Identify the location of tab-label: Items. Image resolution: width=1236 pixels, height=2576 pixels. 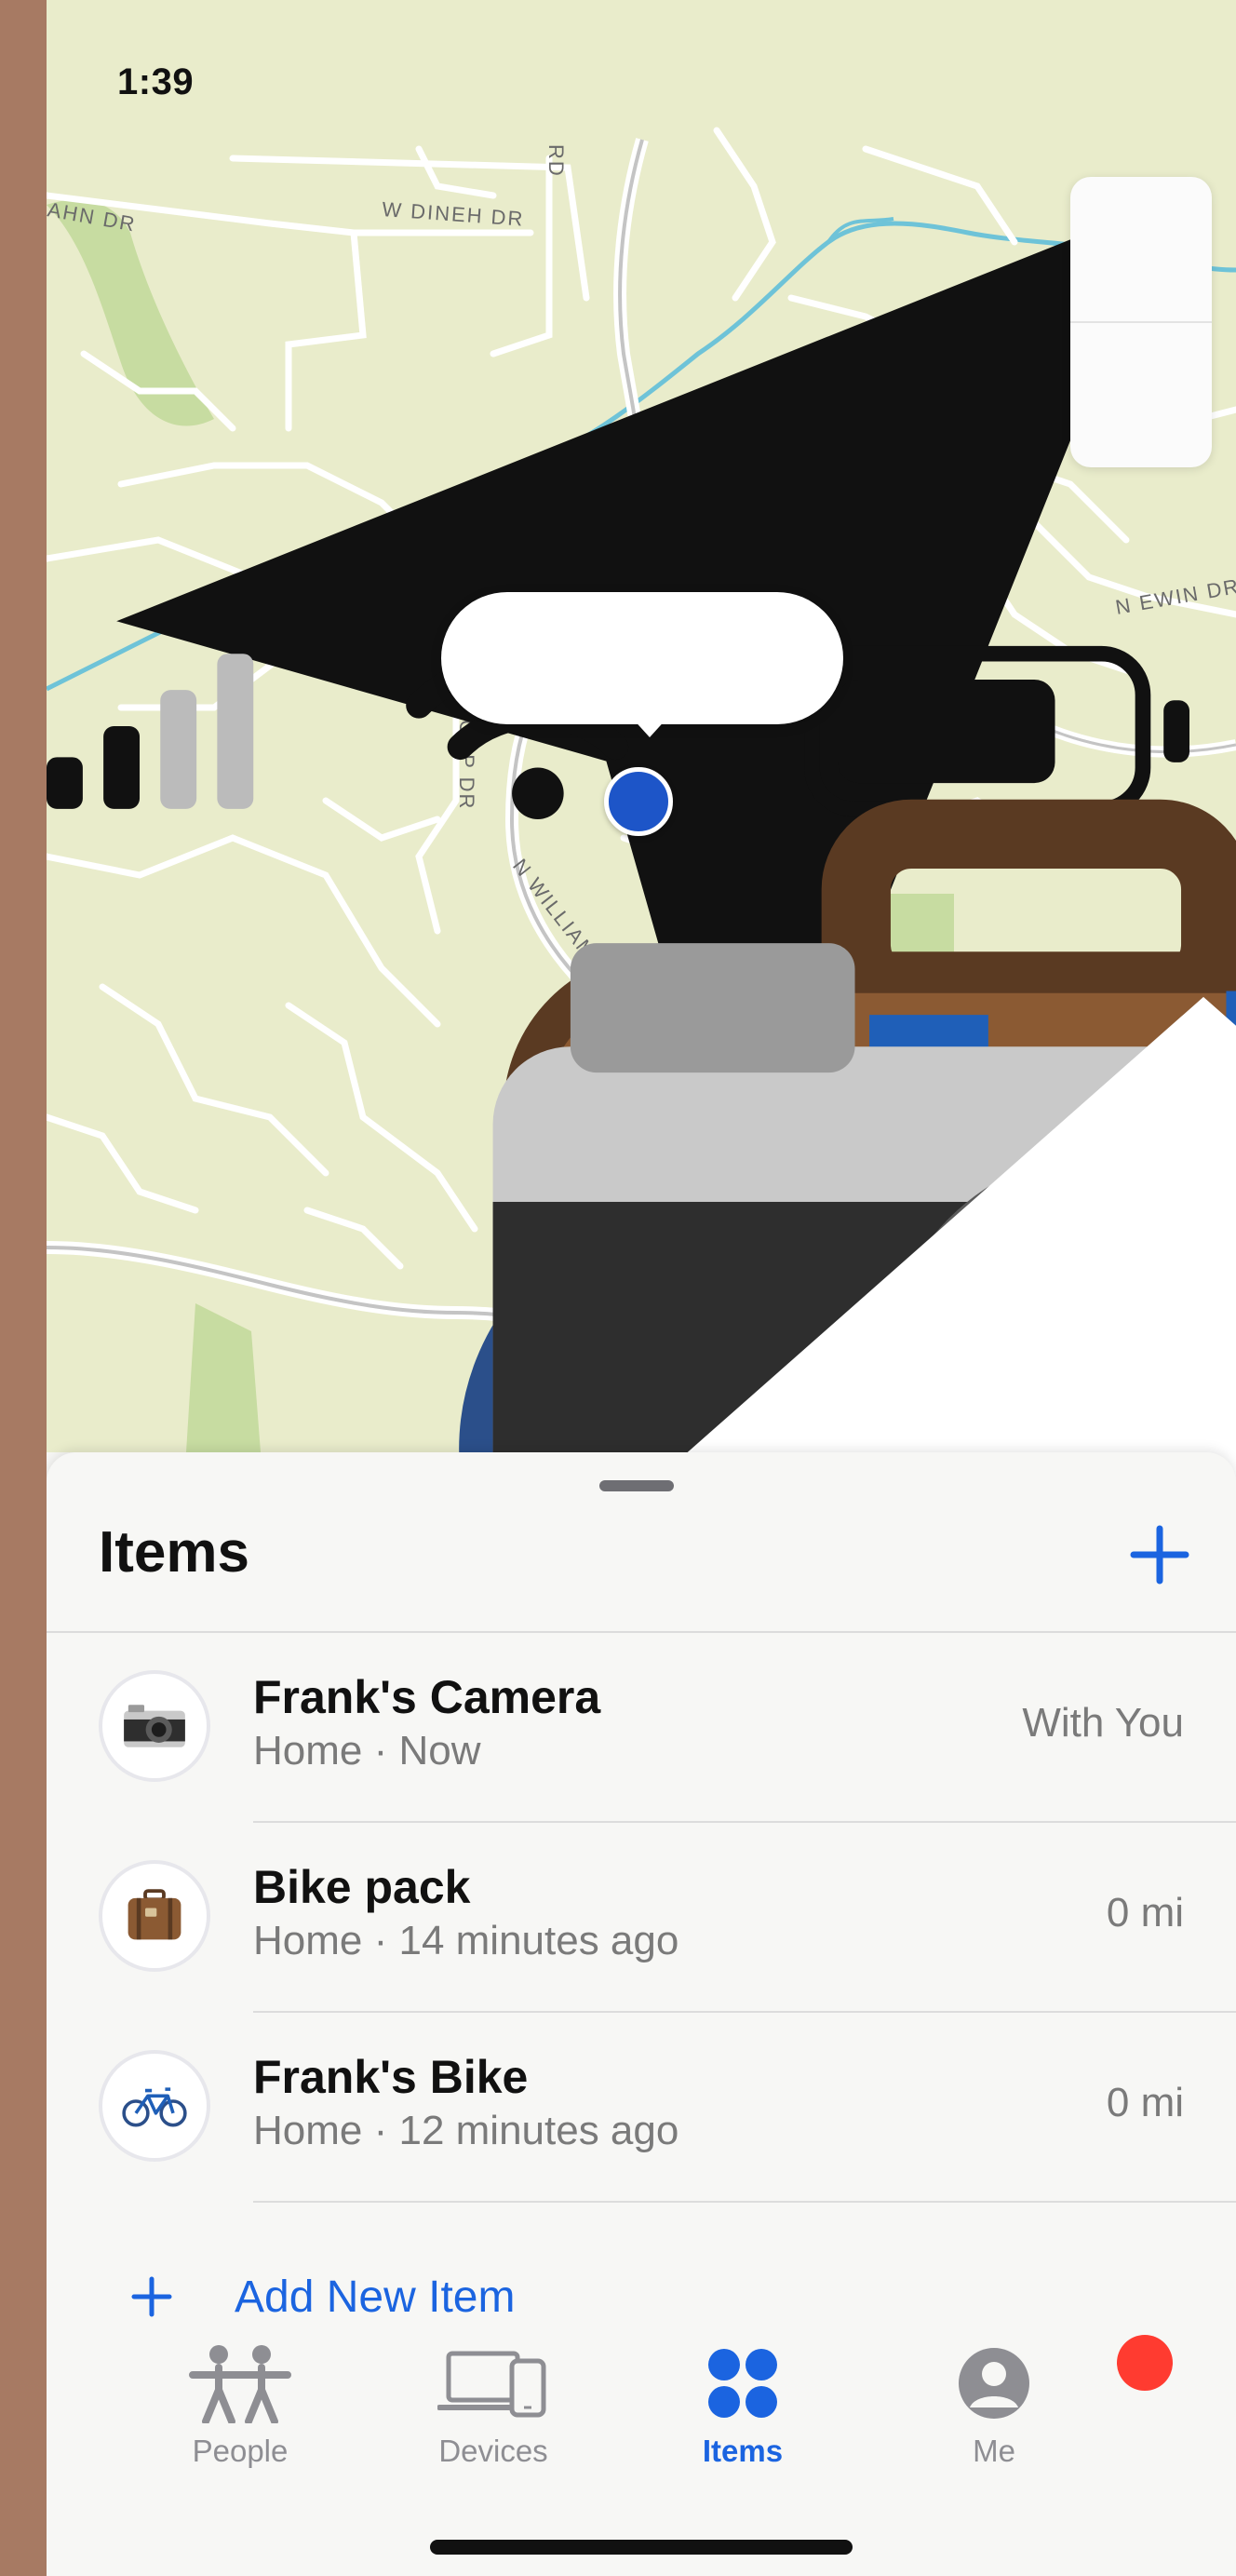
(743, 2451).